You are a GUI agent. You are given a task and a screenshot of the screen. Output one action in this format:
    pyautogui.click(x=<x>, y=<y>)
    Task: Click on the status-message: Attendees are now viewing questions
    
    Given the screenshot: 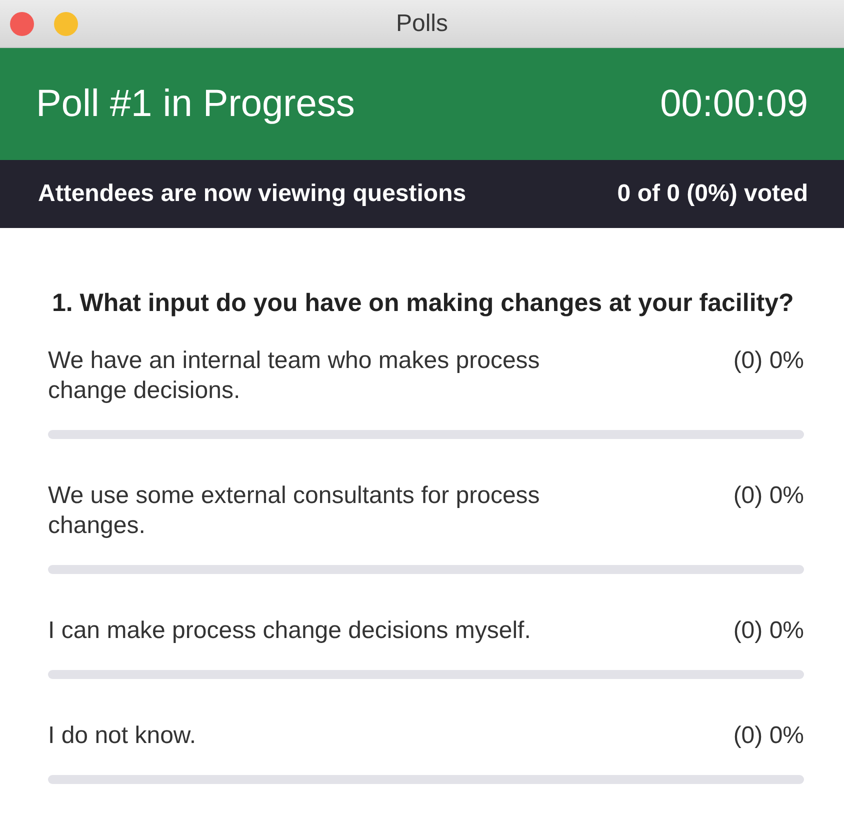 What is the action you would take?
    pyautogui.click(x=252, y=194)
    